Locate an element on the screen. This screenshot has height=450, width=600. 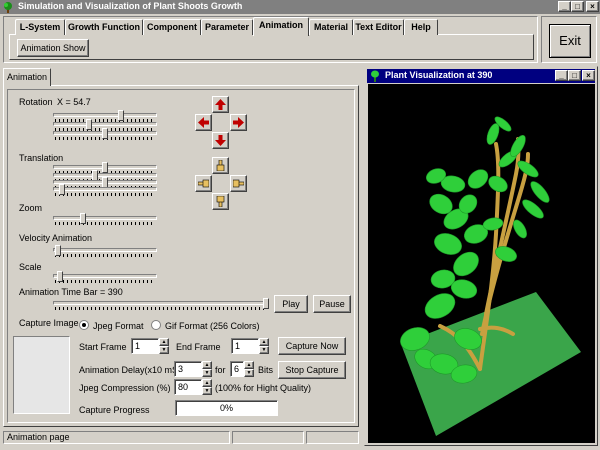
rotation-slider-z is located at coordinates (105, 134).